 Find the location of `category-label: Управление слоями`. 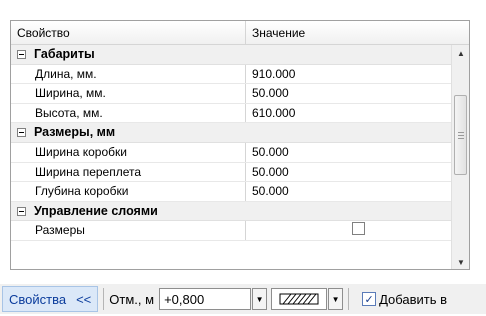

category-label: Управление слоями is located at coordinates (96, 210).